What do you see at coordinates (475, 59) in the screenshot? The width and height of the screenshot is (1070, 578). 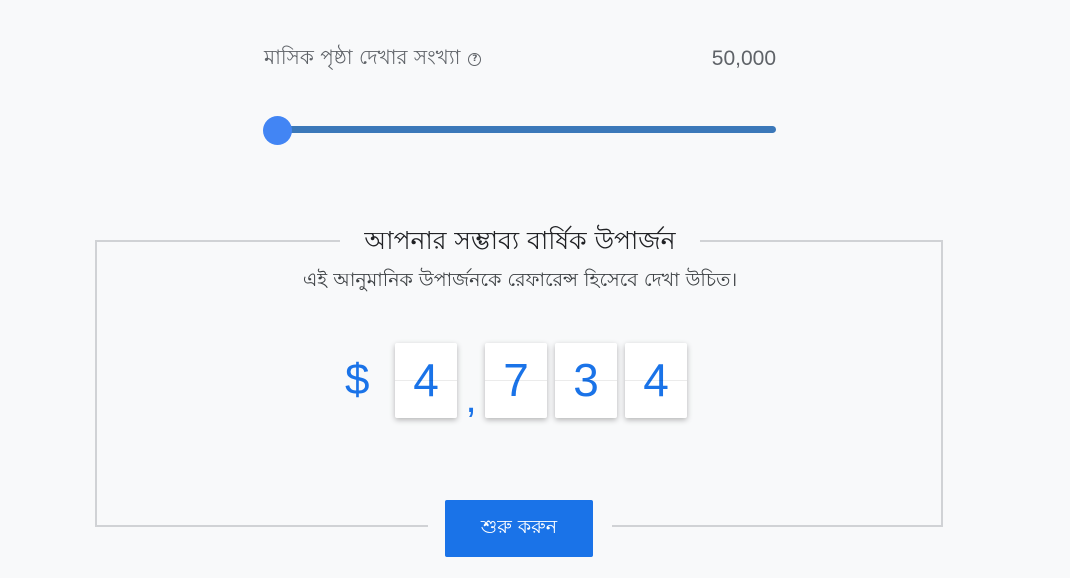 I see `help-icon: ?` at bounding box center [475, 59].